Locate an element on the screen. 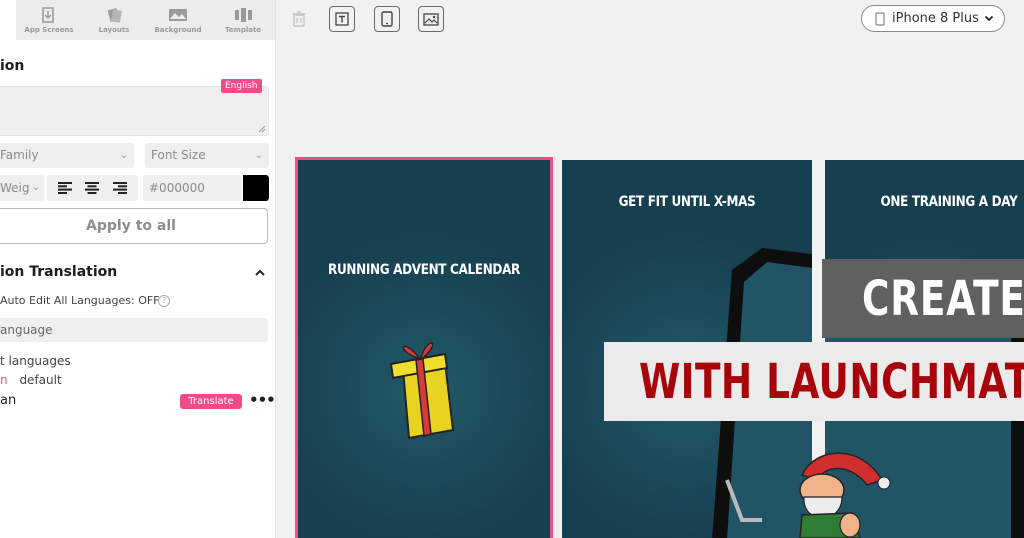  nav-template: Template is located at coordinates (243, 20).